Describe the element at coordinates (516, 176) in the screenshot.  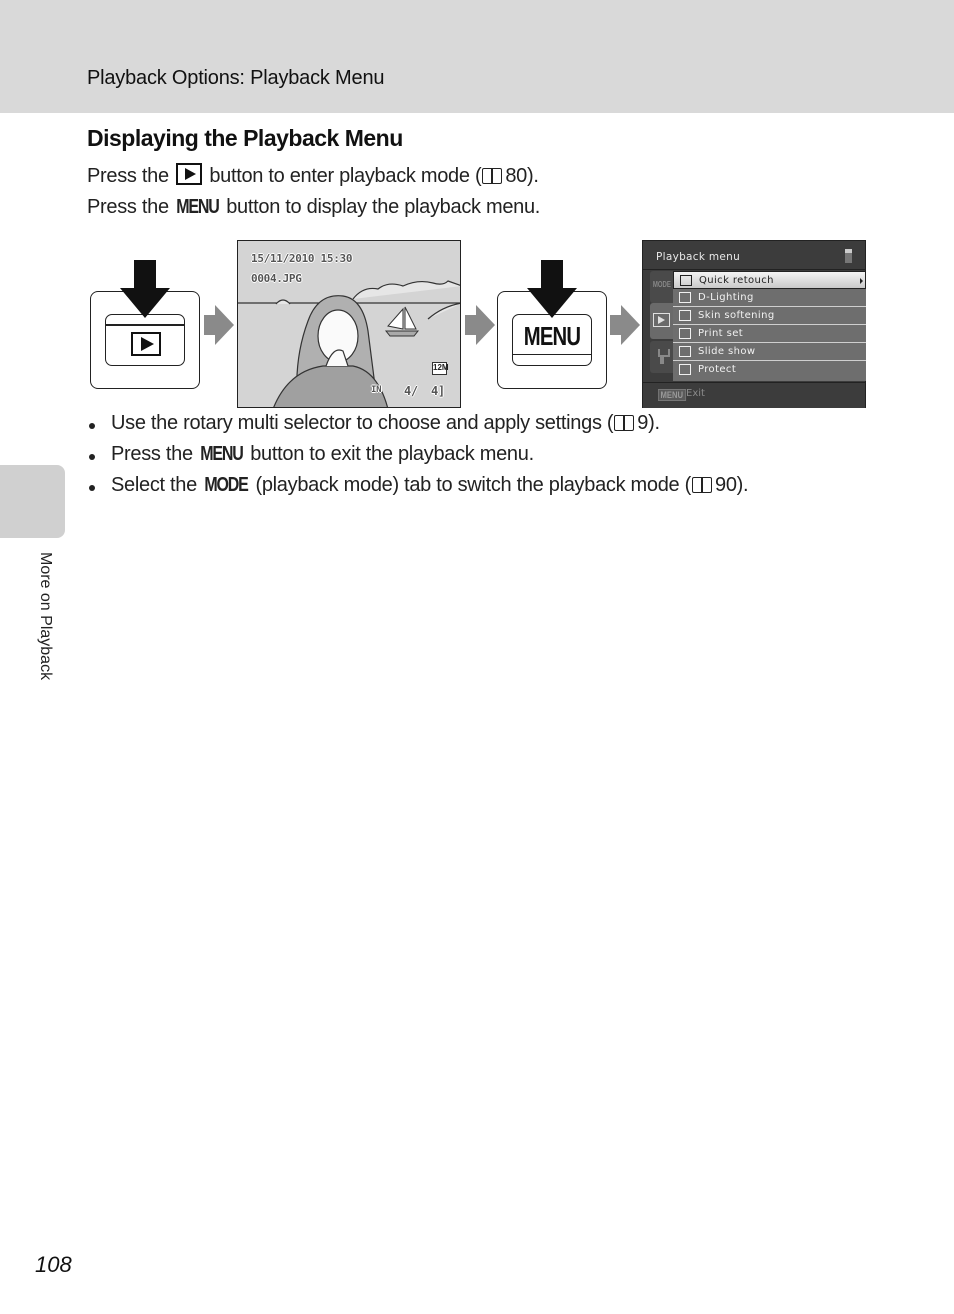
I see `step1-ref-page: 80` at that location.